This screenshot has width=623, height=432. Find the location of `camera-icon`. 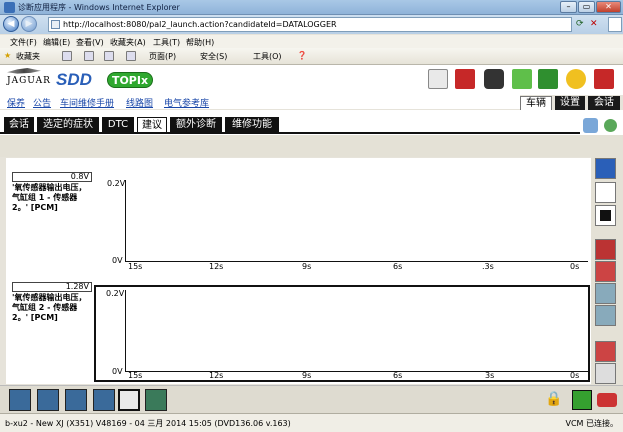

camera-icon is located at coordinates (438, 79).